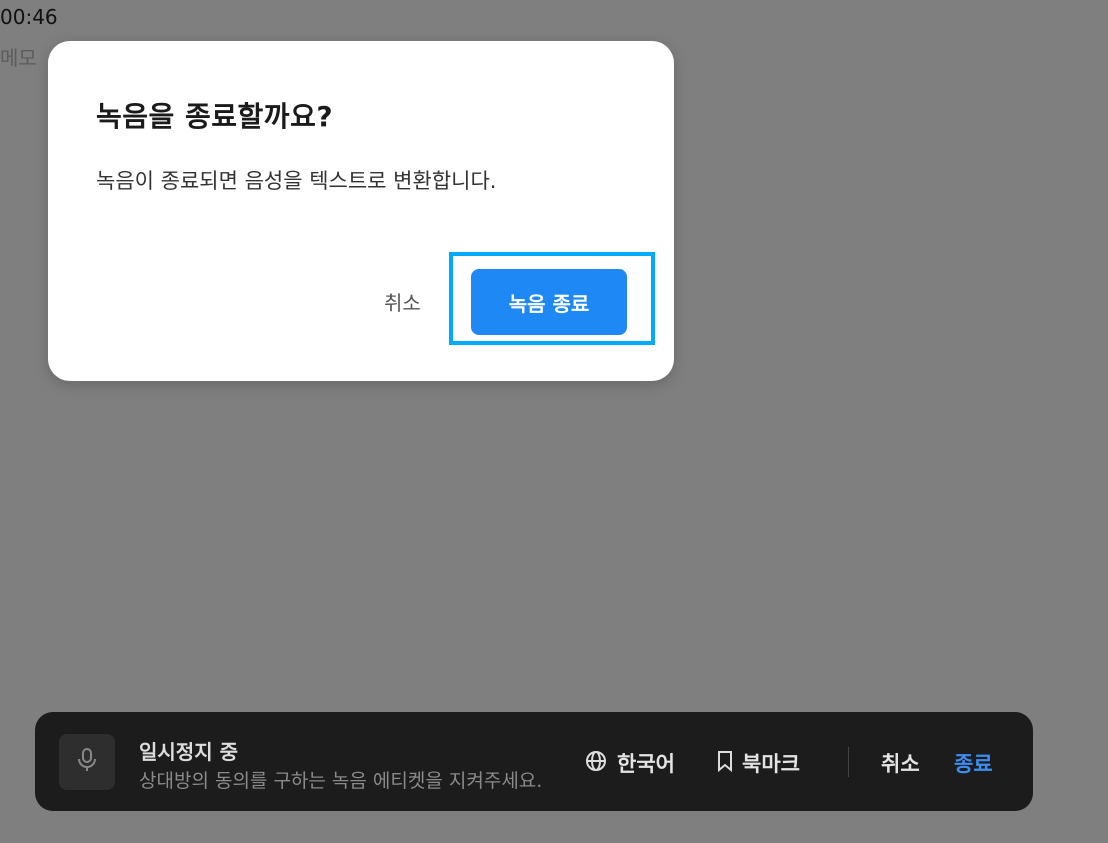 This screenshot has height=843, width=1108. What do you see at coordinates (188, 752) in the screenshot?
I see `recording-status: 일시정지 중` at bounding box center [188, 752].